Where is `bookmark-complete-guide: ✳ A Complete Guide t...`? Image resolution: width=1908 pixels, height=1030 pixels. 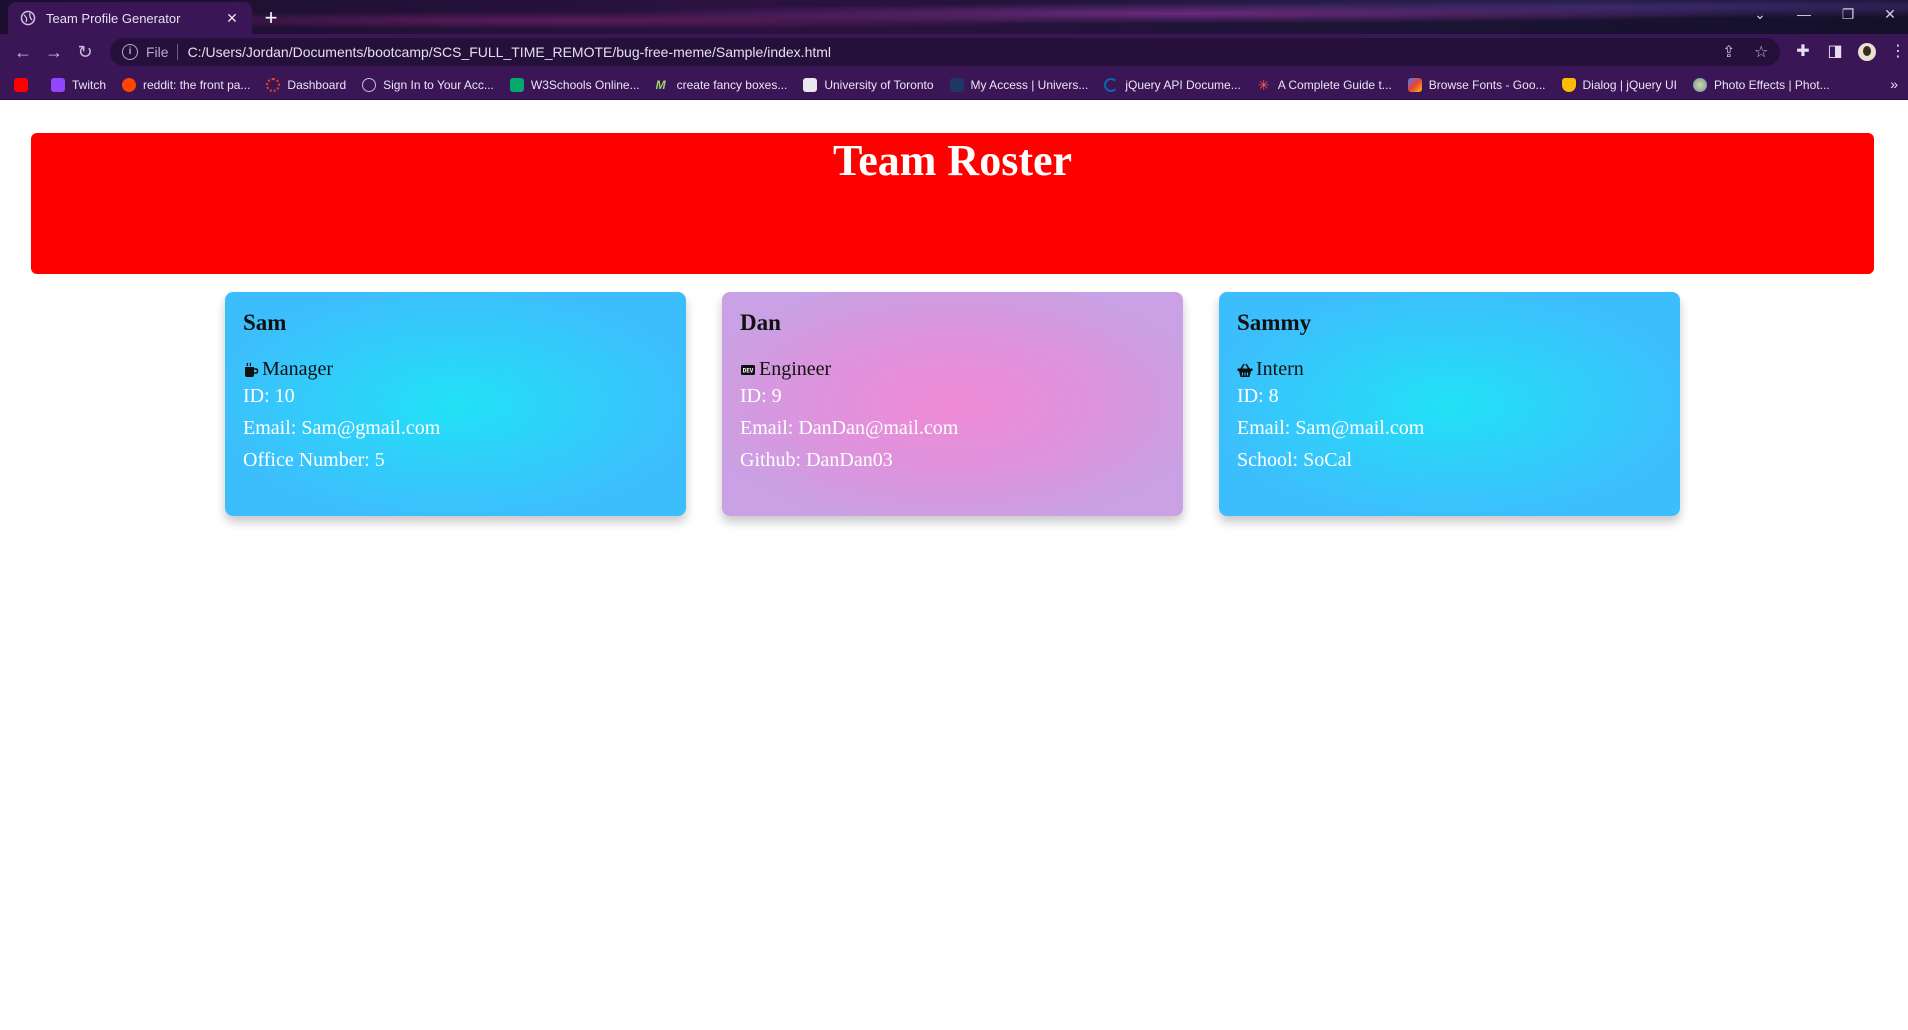 bookmark-complete-guide: ✳ A Complete Guide t... is located at coordinates (1324, 85).